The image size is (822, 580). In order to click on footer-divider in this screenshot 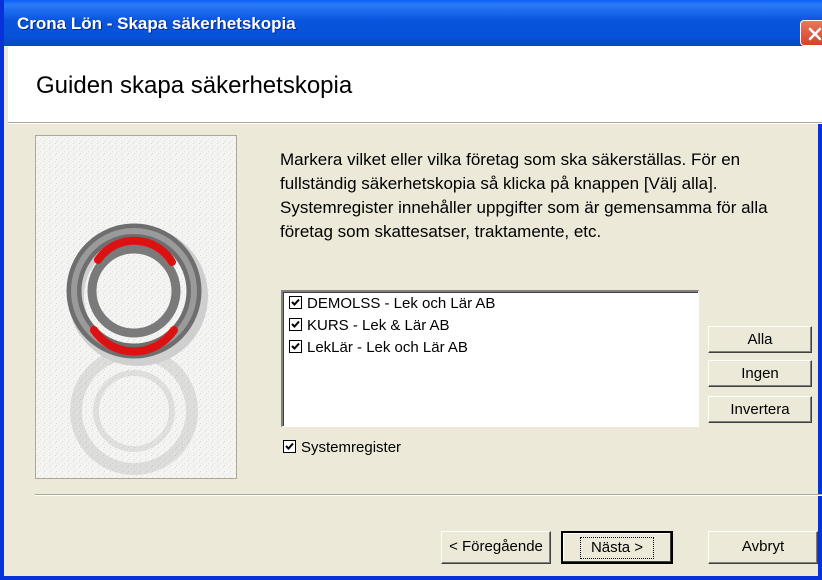, I will do `click(428, 495)`.